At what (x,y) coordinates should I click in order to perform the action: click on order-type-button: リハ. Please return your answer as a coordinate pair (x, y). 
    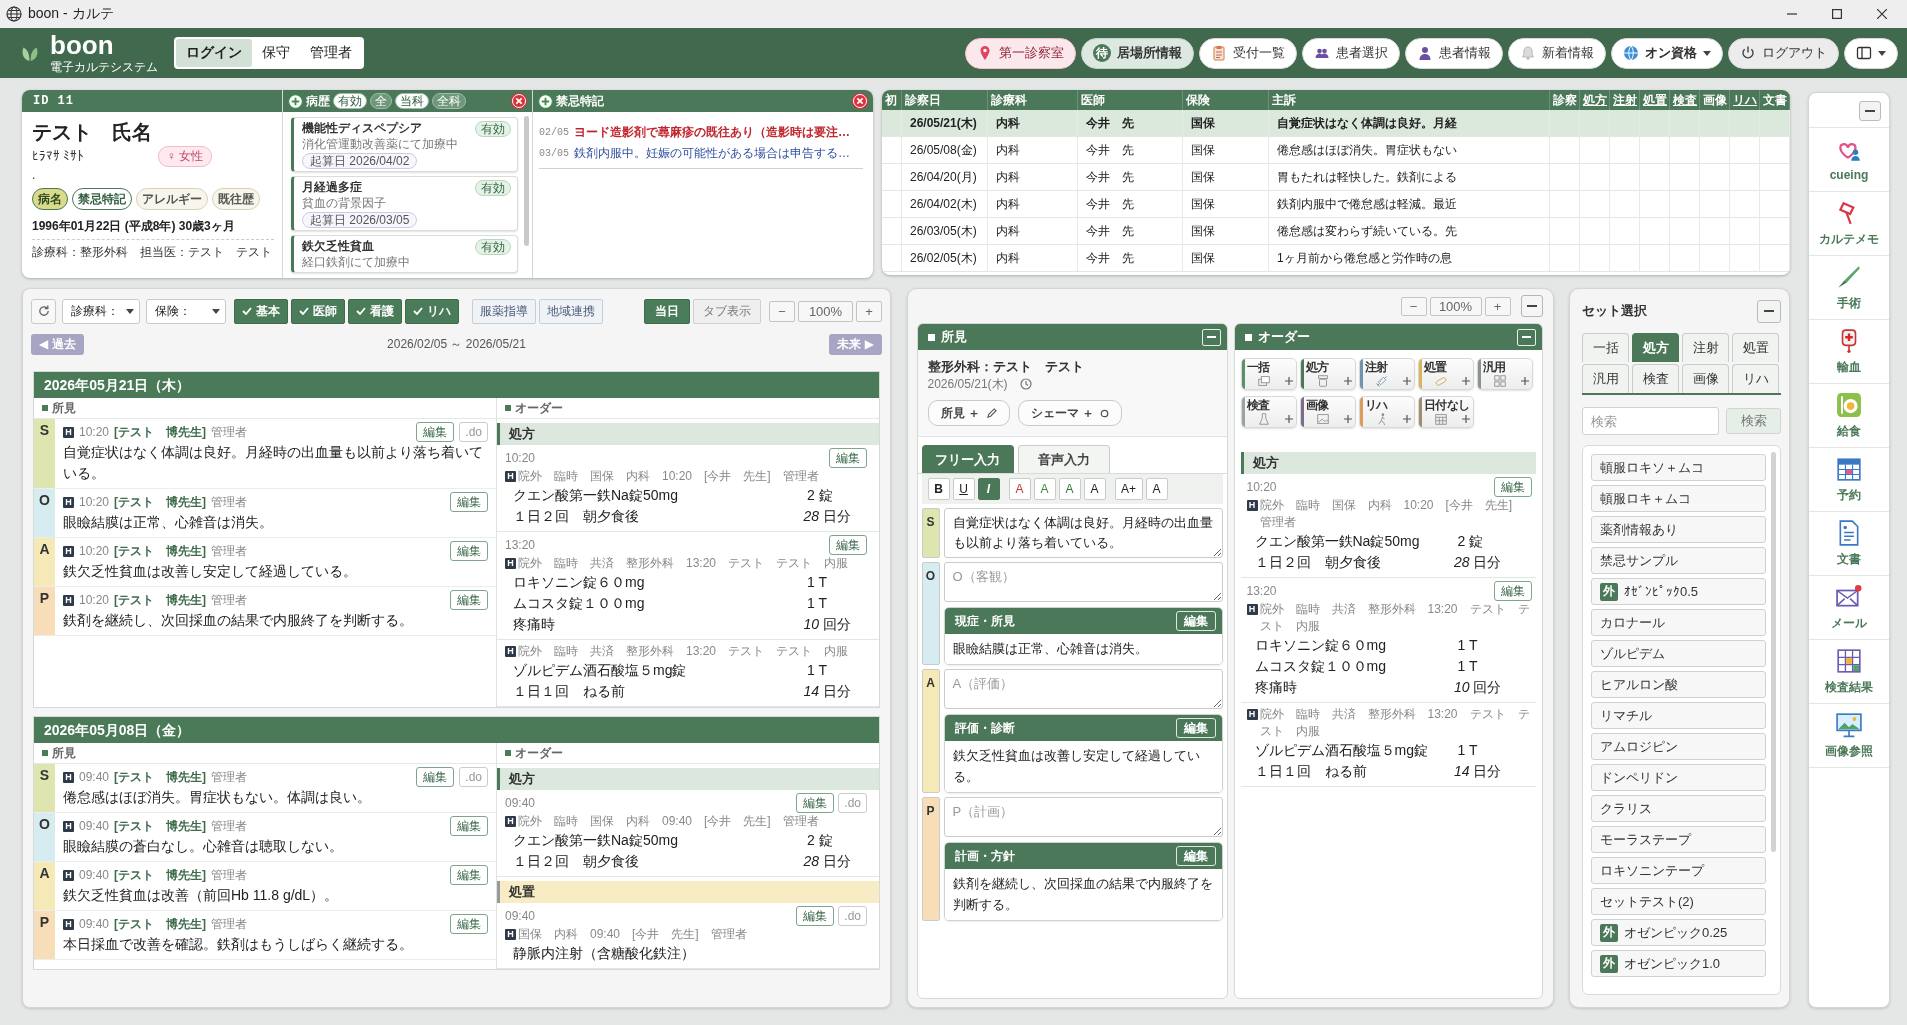
    Looking at the image, I should click on (1386, 412).